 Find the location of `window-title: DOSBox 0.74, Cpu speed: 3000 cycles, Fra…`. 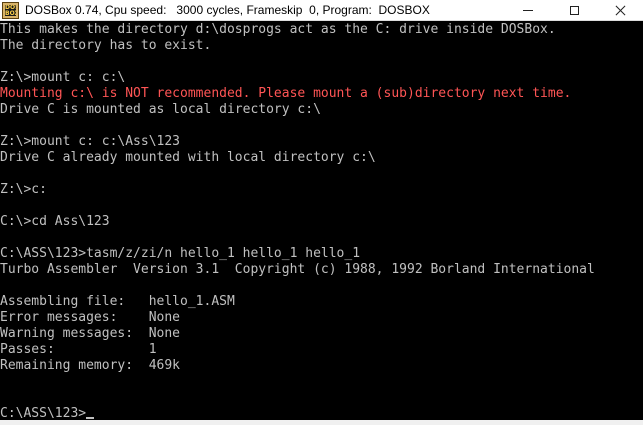

window-title: DOSBox 0.74, Cpu speed: 3000 cycles, Fra… is located at coordinates (227, 10).